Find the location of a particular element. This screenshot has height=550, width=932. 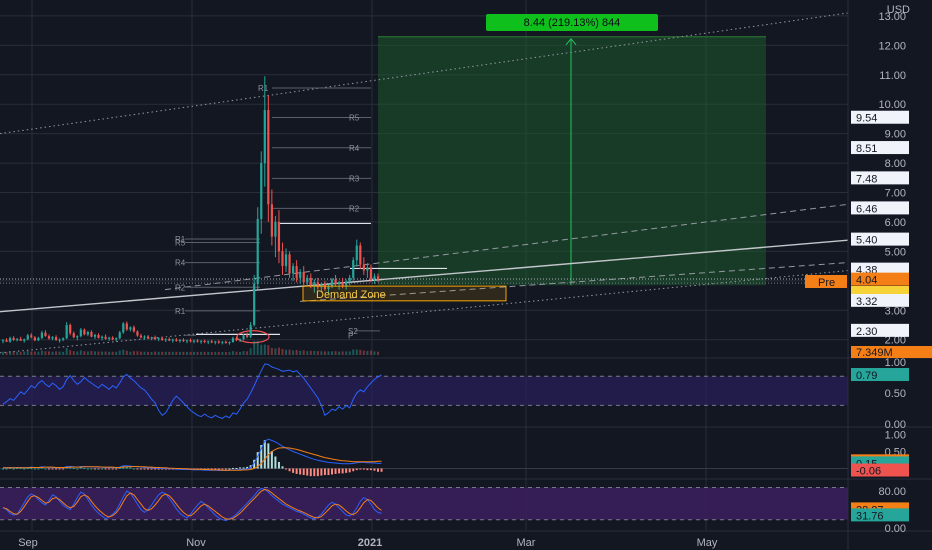

oscillator-value-tag: 0.79 is located at coordinates (866, 376).